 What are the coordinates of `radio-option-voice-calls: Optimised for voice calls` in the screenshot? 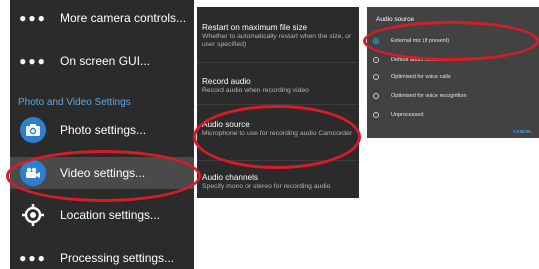 It's located at (412, 77).